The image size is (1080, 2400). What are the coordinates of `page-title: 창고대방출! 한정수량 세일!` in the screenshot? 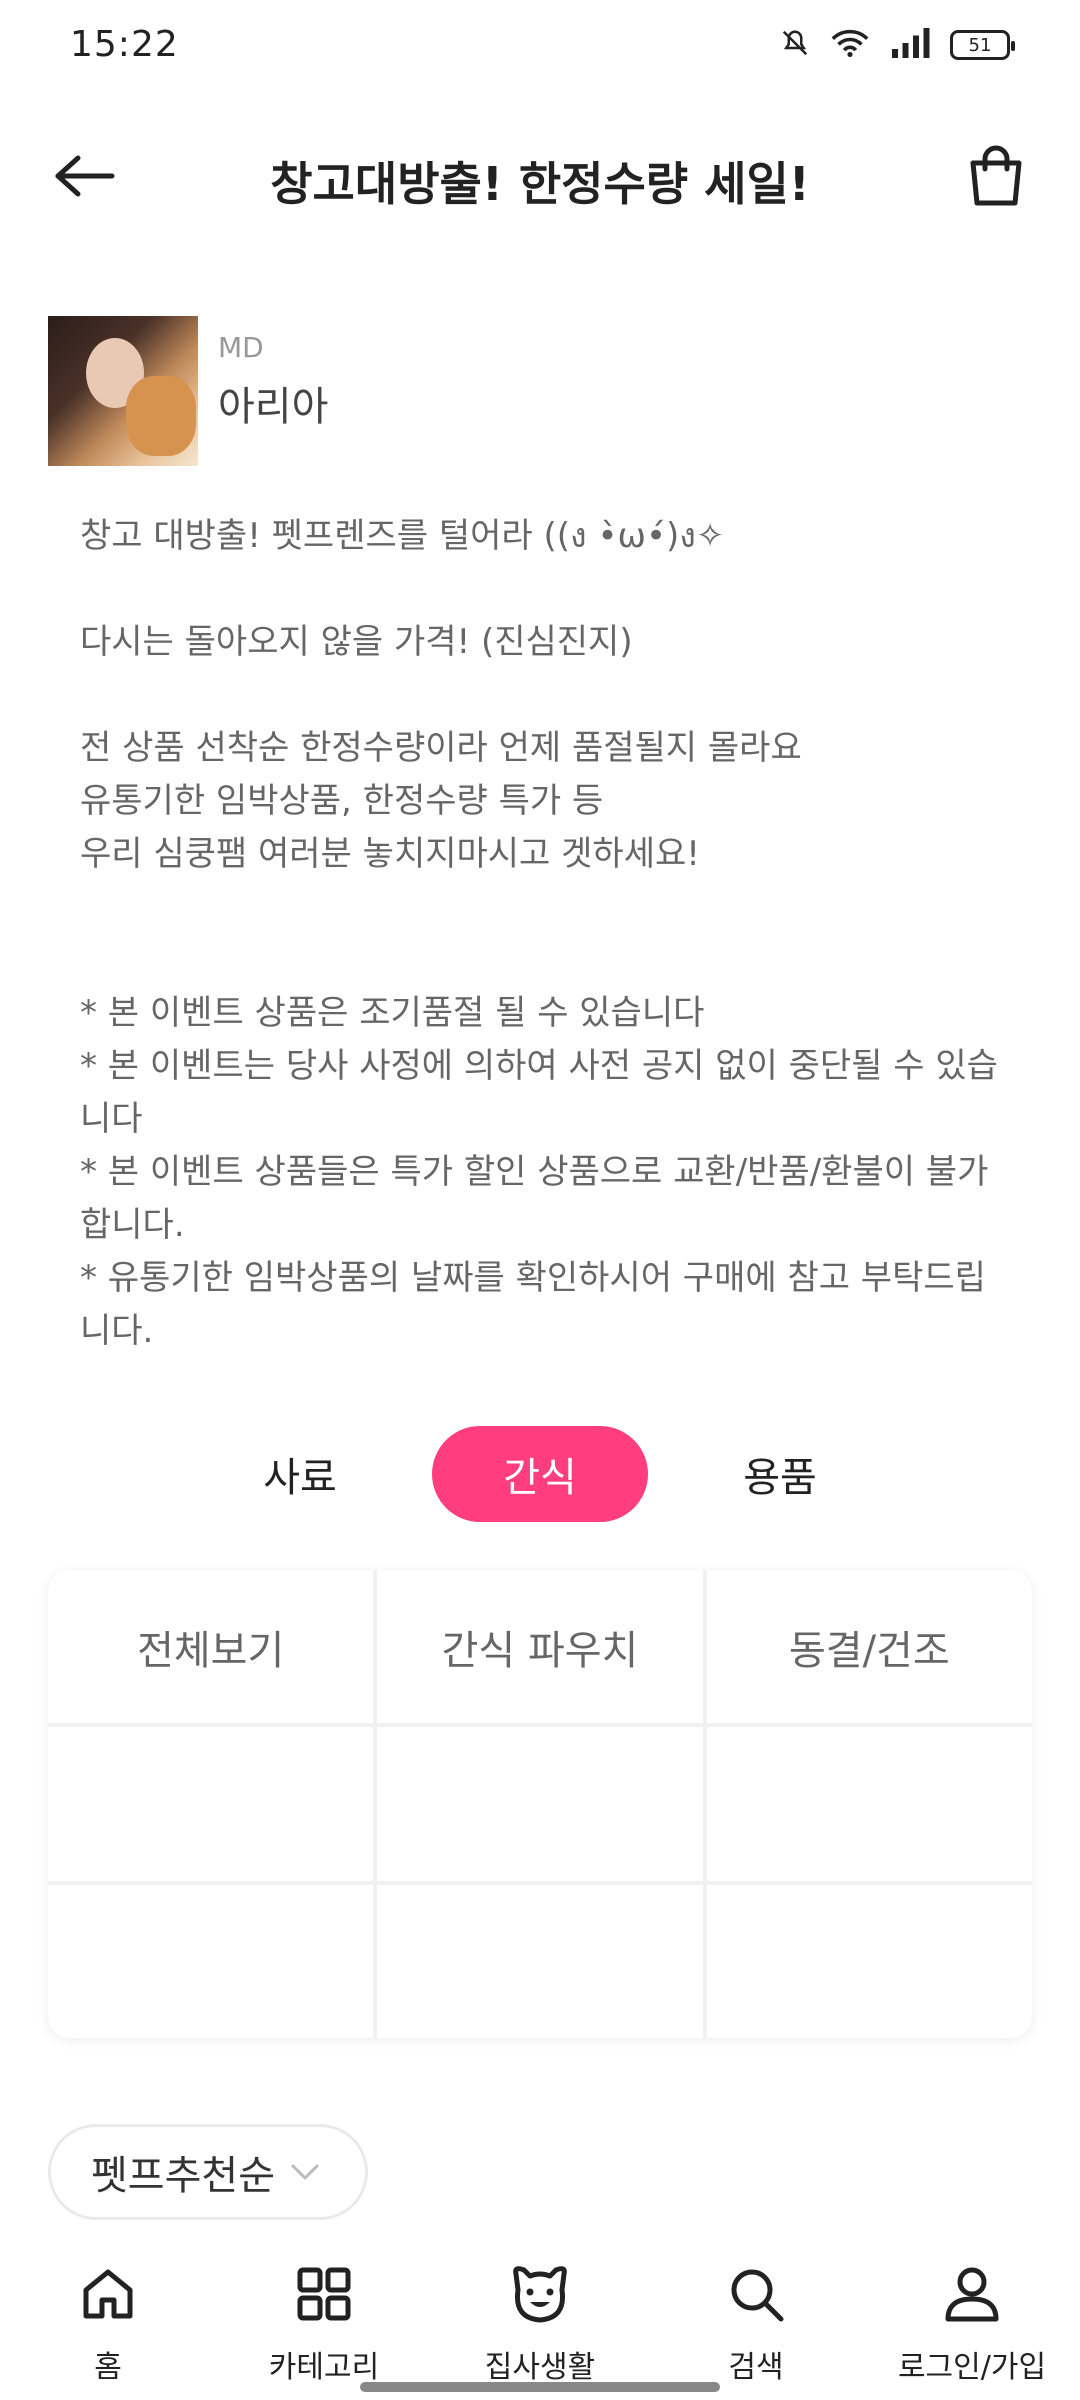 It's located at (540, 184).